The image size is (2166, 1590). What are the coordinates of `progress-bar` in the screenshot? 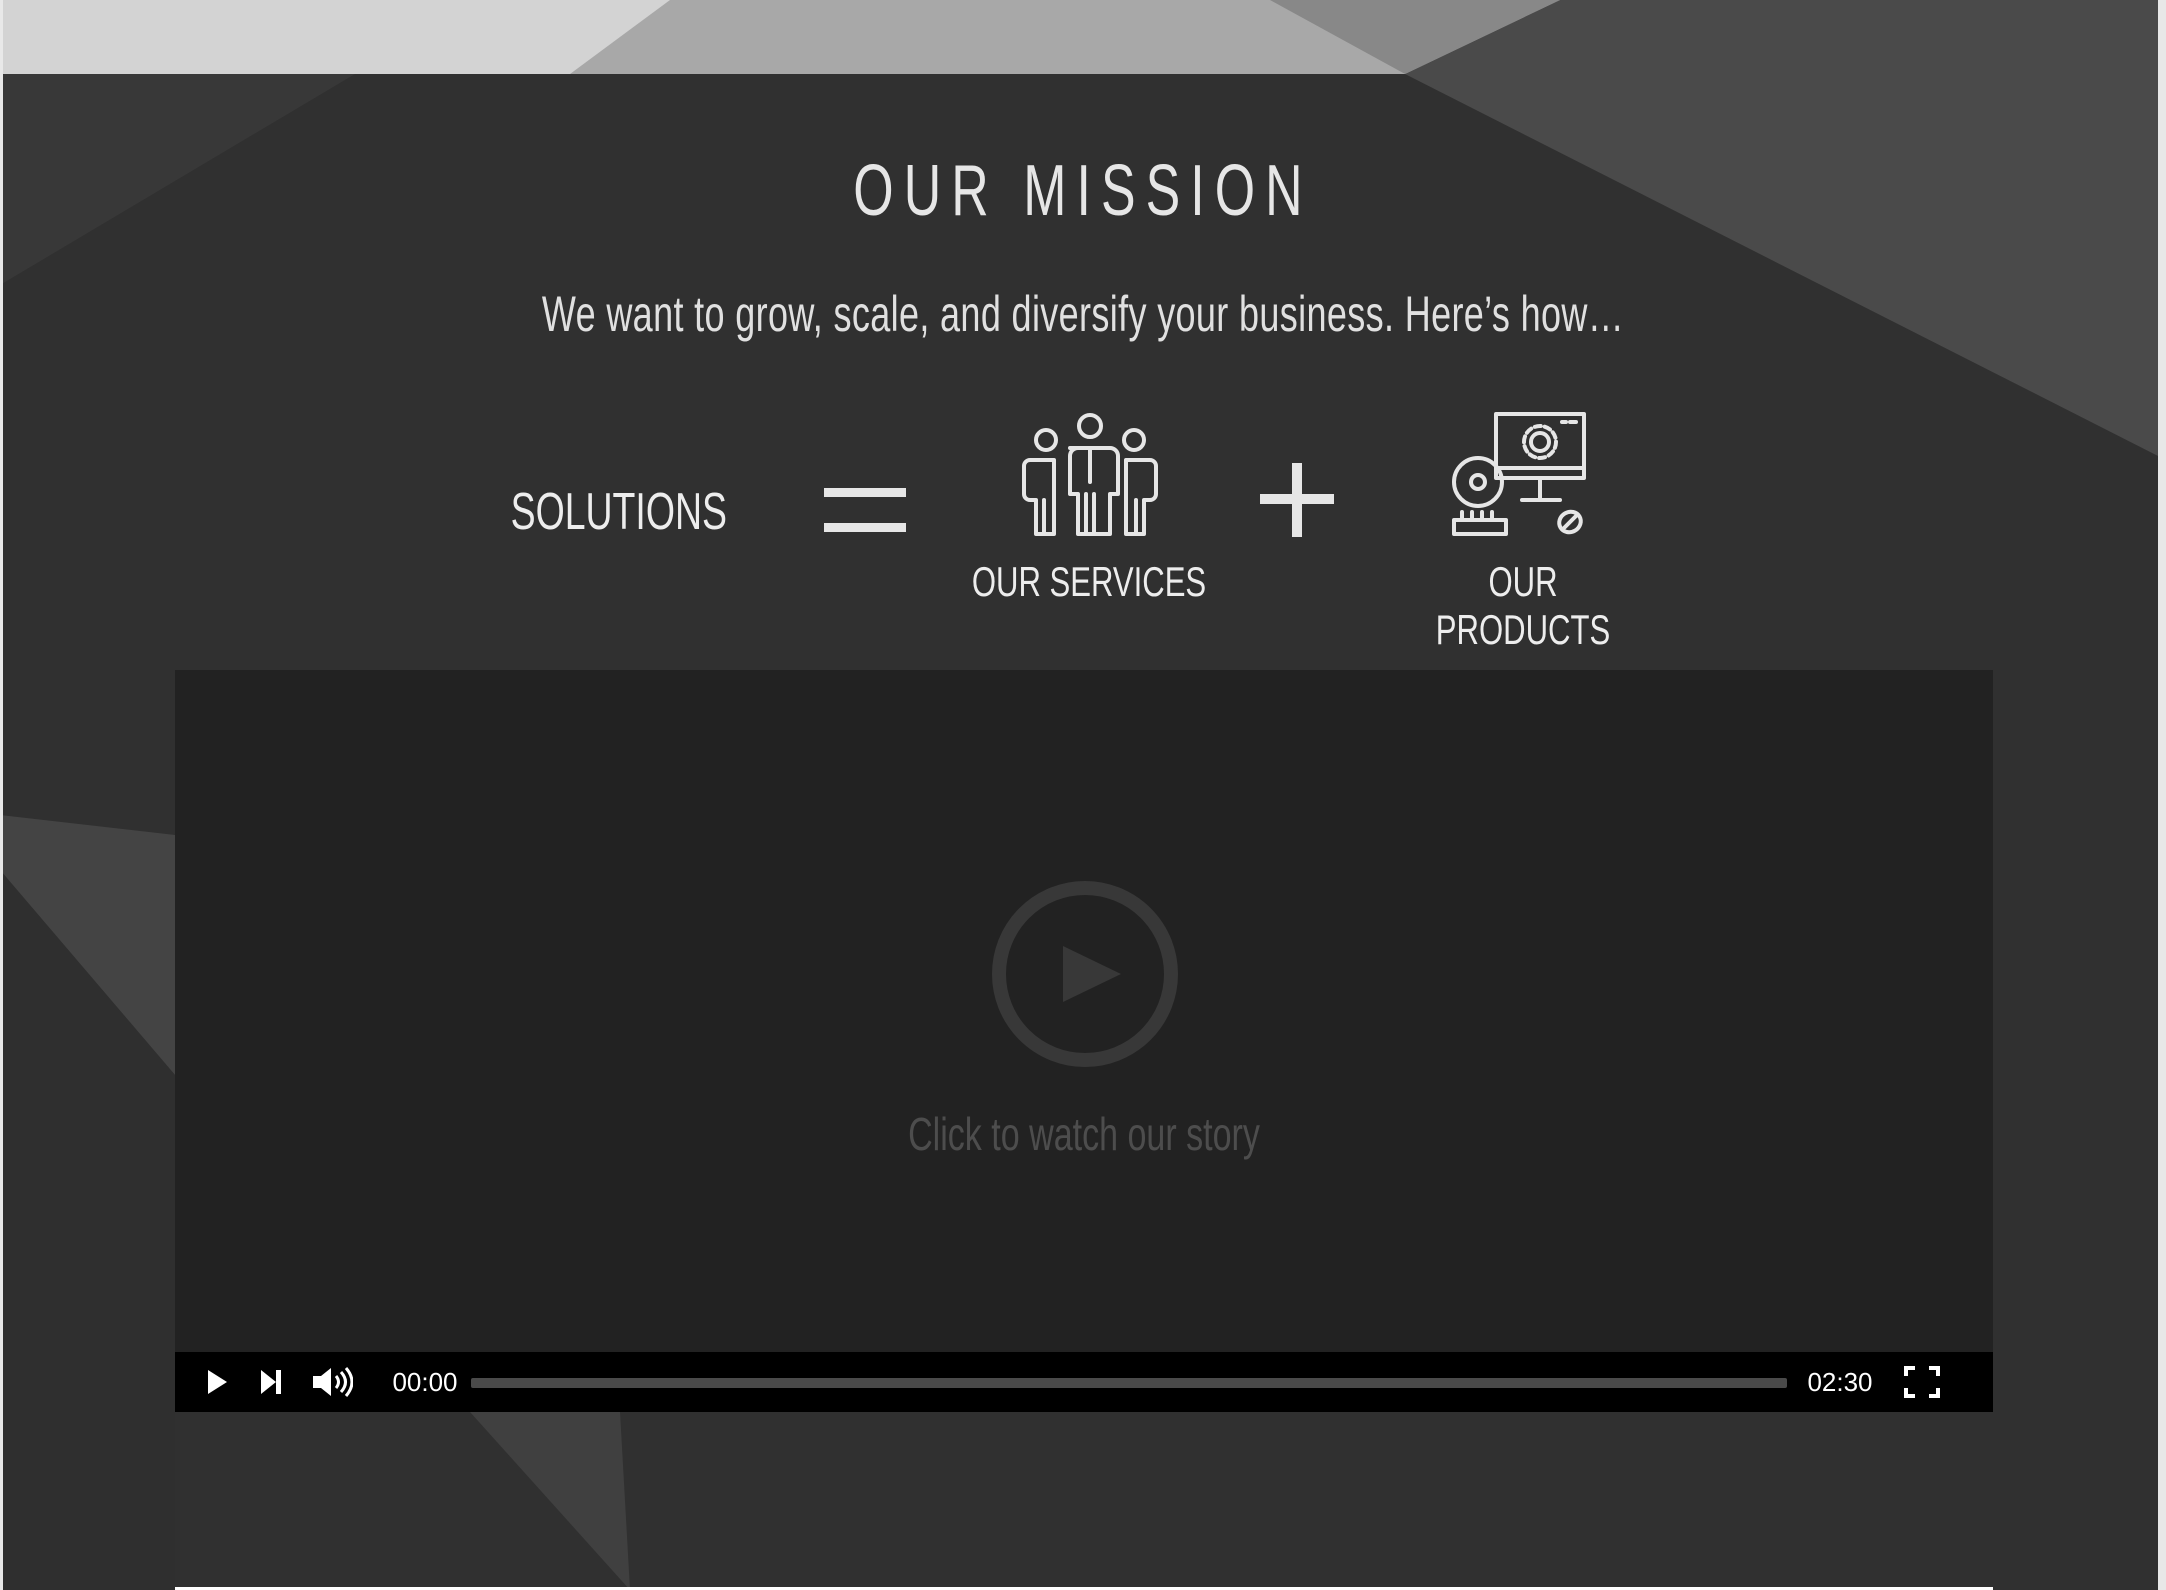 It's located at (1129, 1383).